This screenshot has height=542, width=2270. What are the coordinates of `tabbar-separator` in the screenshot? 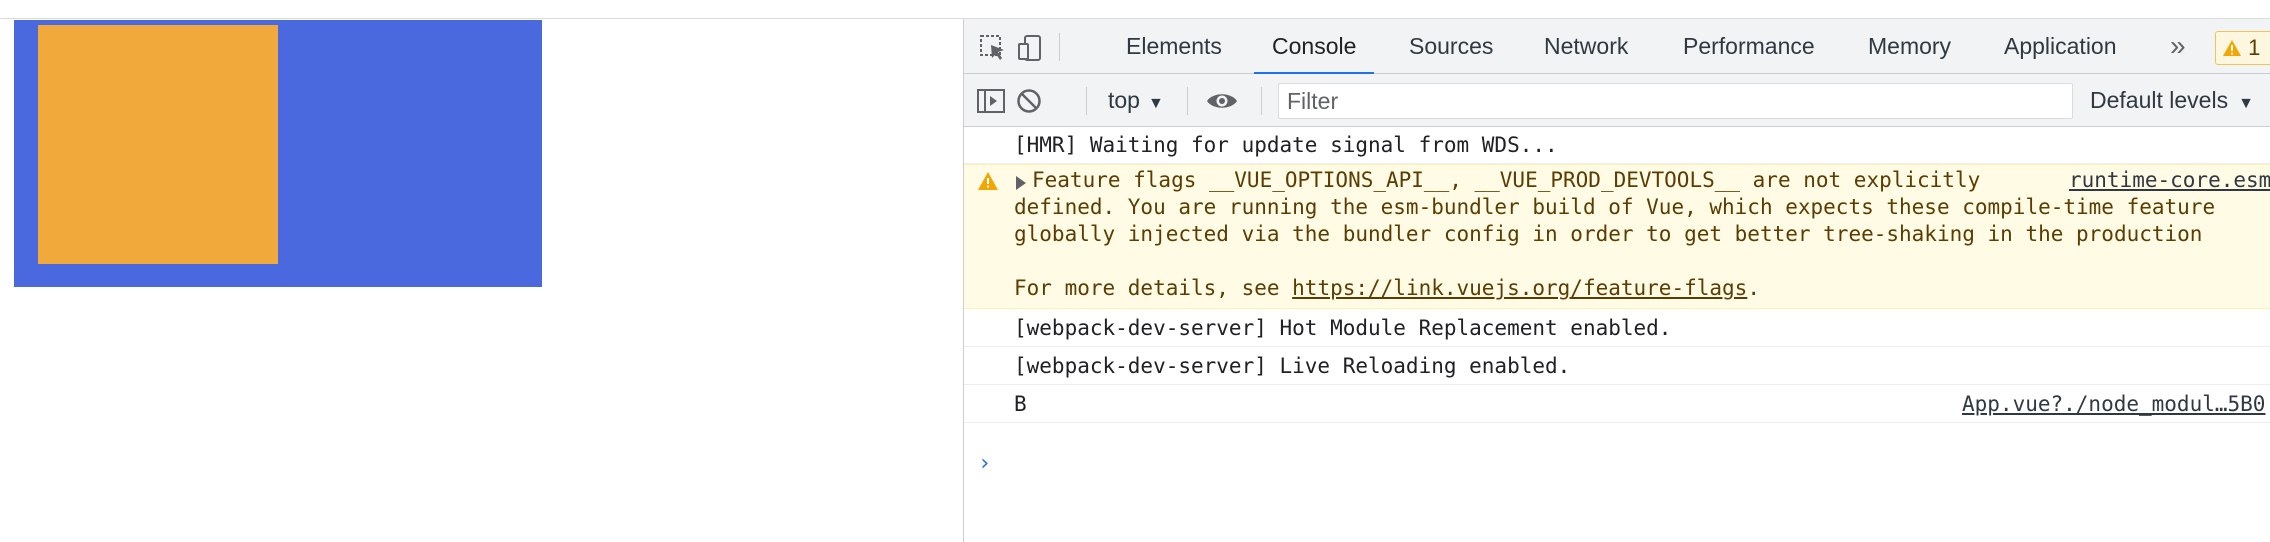 It's located at (1059, 47).